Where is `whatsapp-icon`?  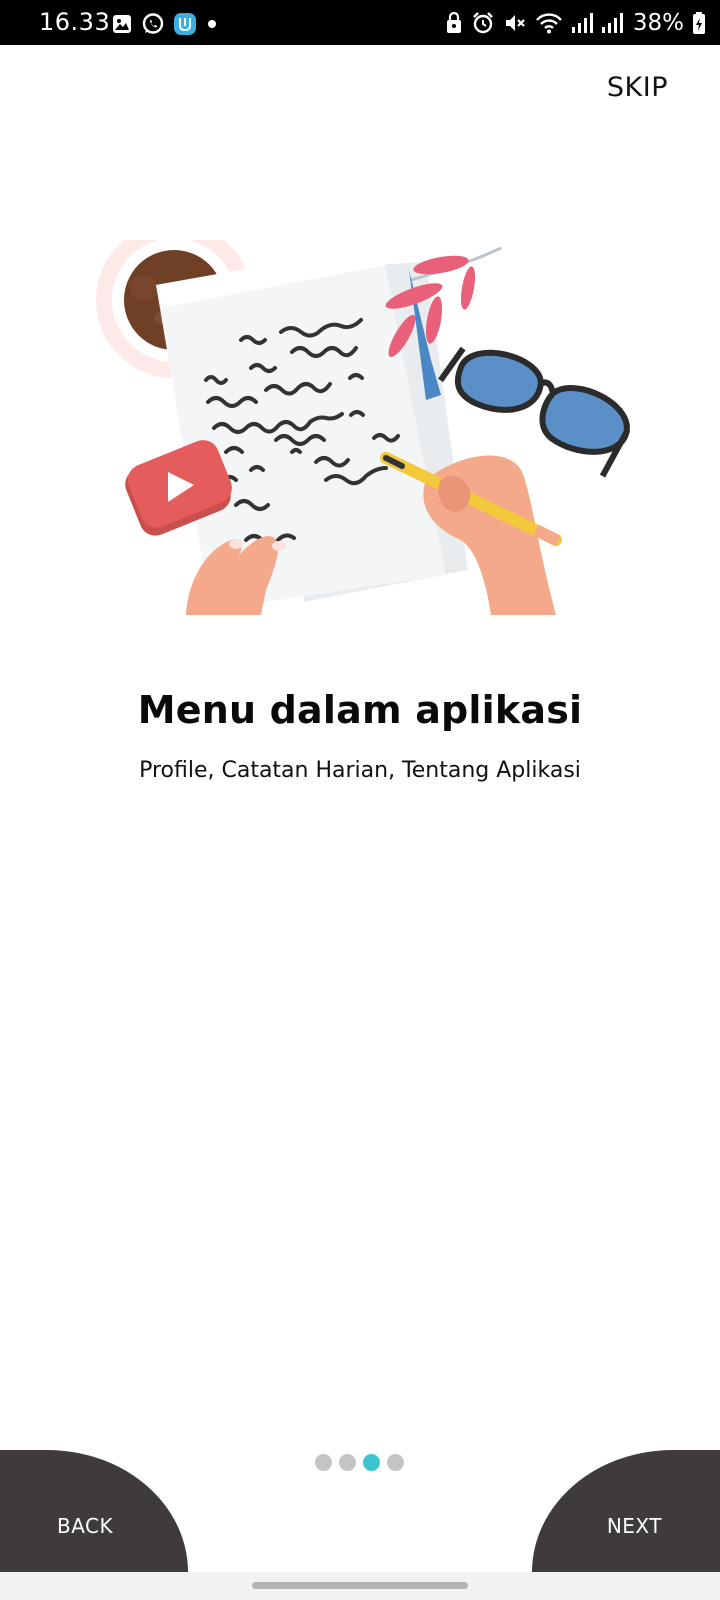
whatsapp-icon is located at coordinates (153, 23).